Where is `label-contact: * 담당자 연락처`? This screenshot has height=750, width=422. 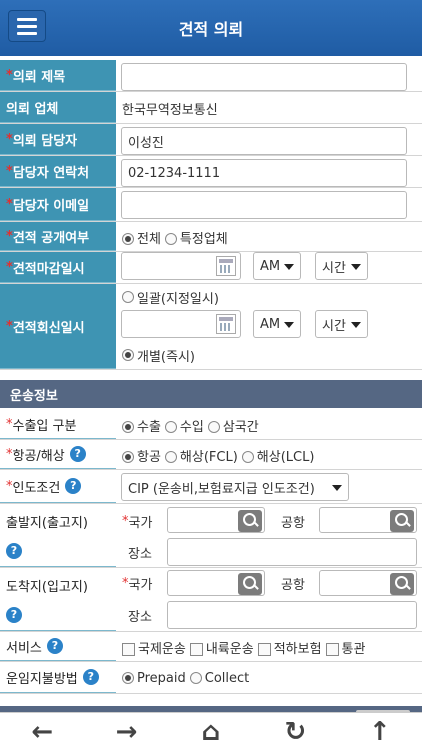 label-contact: * 담당자 연락처 is located at coordinates (58, 171).